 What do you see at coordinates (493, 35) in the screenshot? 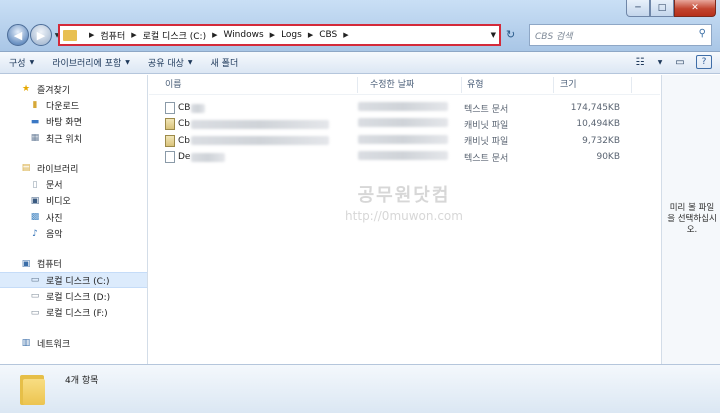
I see `address-dropdown-icon: ▼` at bounding box center [493, 35].